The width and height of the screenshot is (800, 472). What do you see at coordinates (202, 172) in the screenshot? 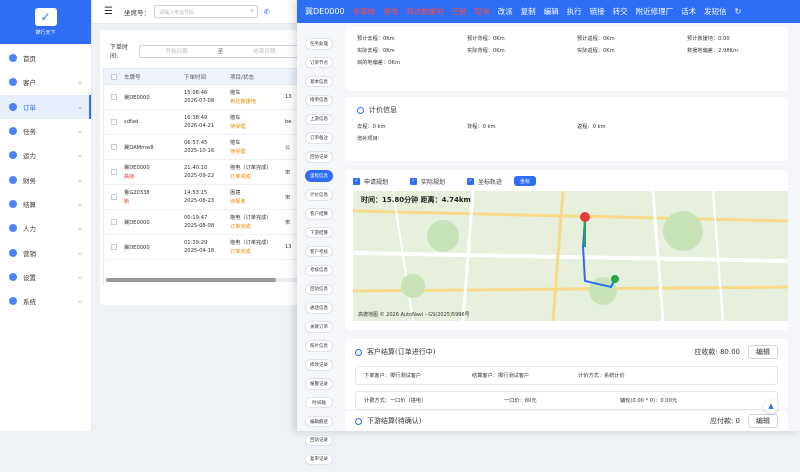
I see `table-row: 冀DE0000 高级 21:40:10 2025-09-22 拖电（订单完成） 订单完成宋` at bounding box center [202, 172].